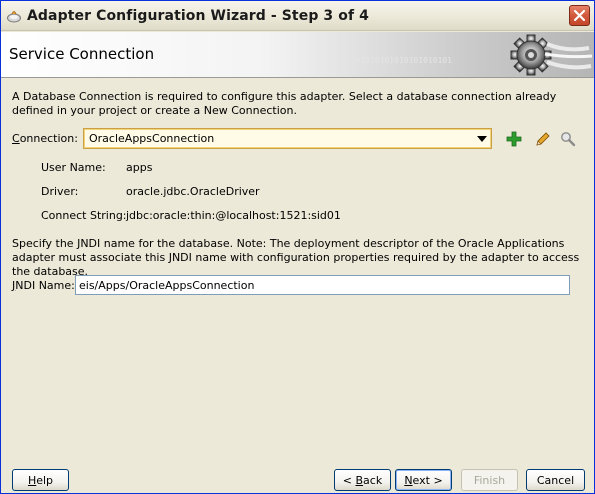 This screenshot has height=494, width=595. Describe the element at coordinates (84, 215) in the screenshot. I see `connect-string-label: Connect String:` at that location.